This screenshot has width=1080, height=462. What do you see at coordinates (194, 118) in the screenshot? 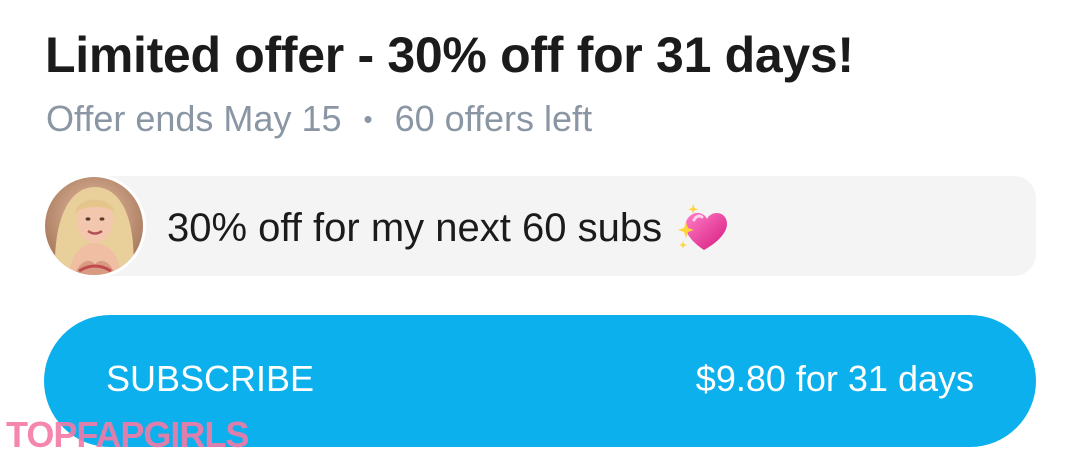
I see `offer-ends-text: Offer ends May 15` at bounding box center [194, 118].